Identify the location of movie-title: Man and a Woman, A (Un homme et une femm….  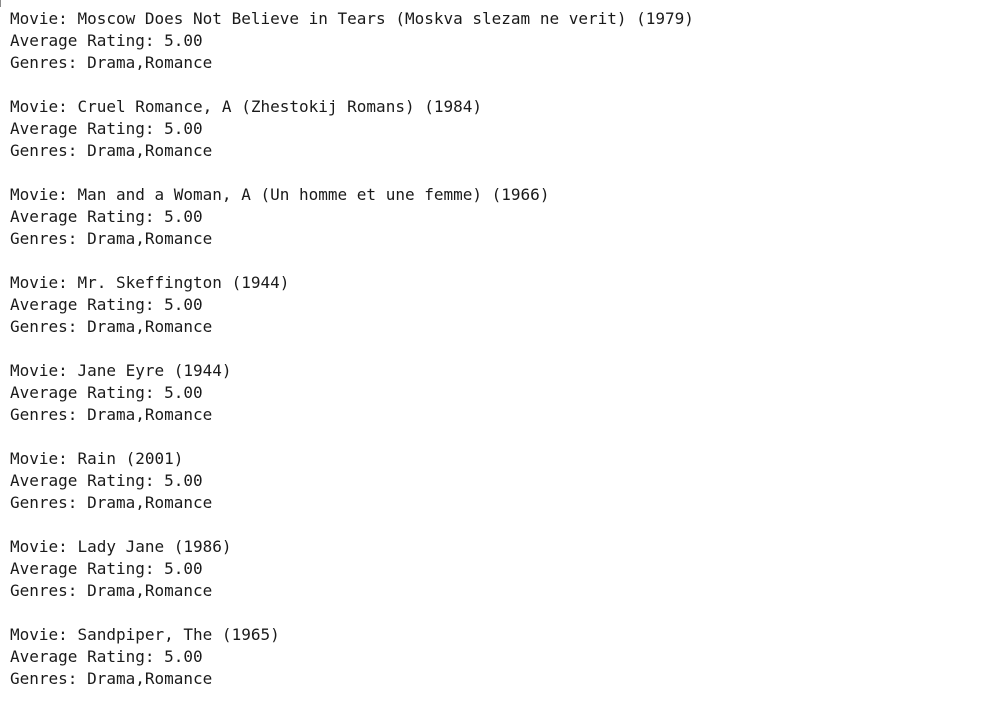
(313, 194).